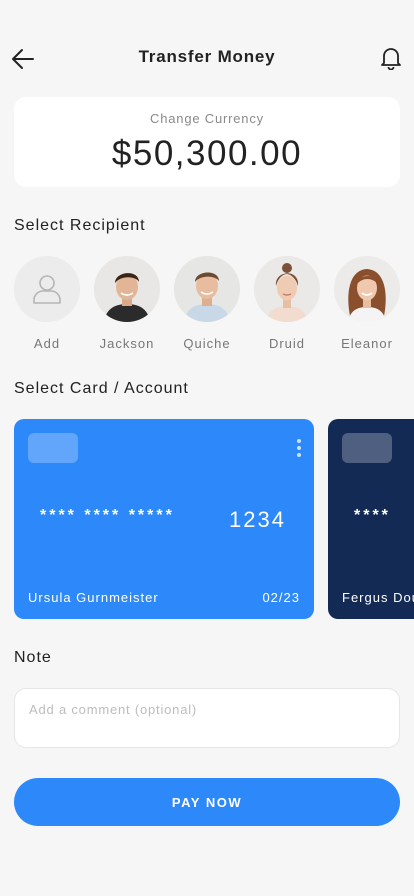 Image resolution: width=414 pixels, height=896 pixels. I want to click on amount-card: Change Currency $50,300.00, so click(207, 142).